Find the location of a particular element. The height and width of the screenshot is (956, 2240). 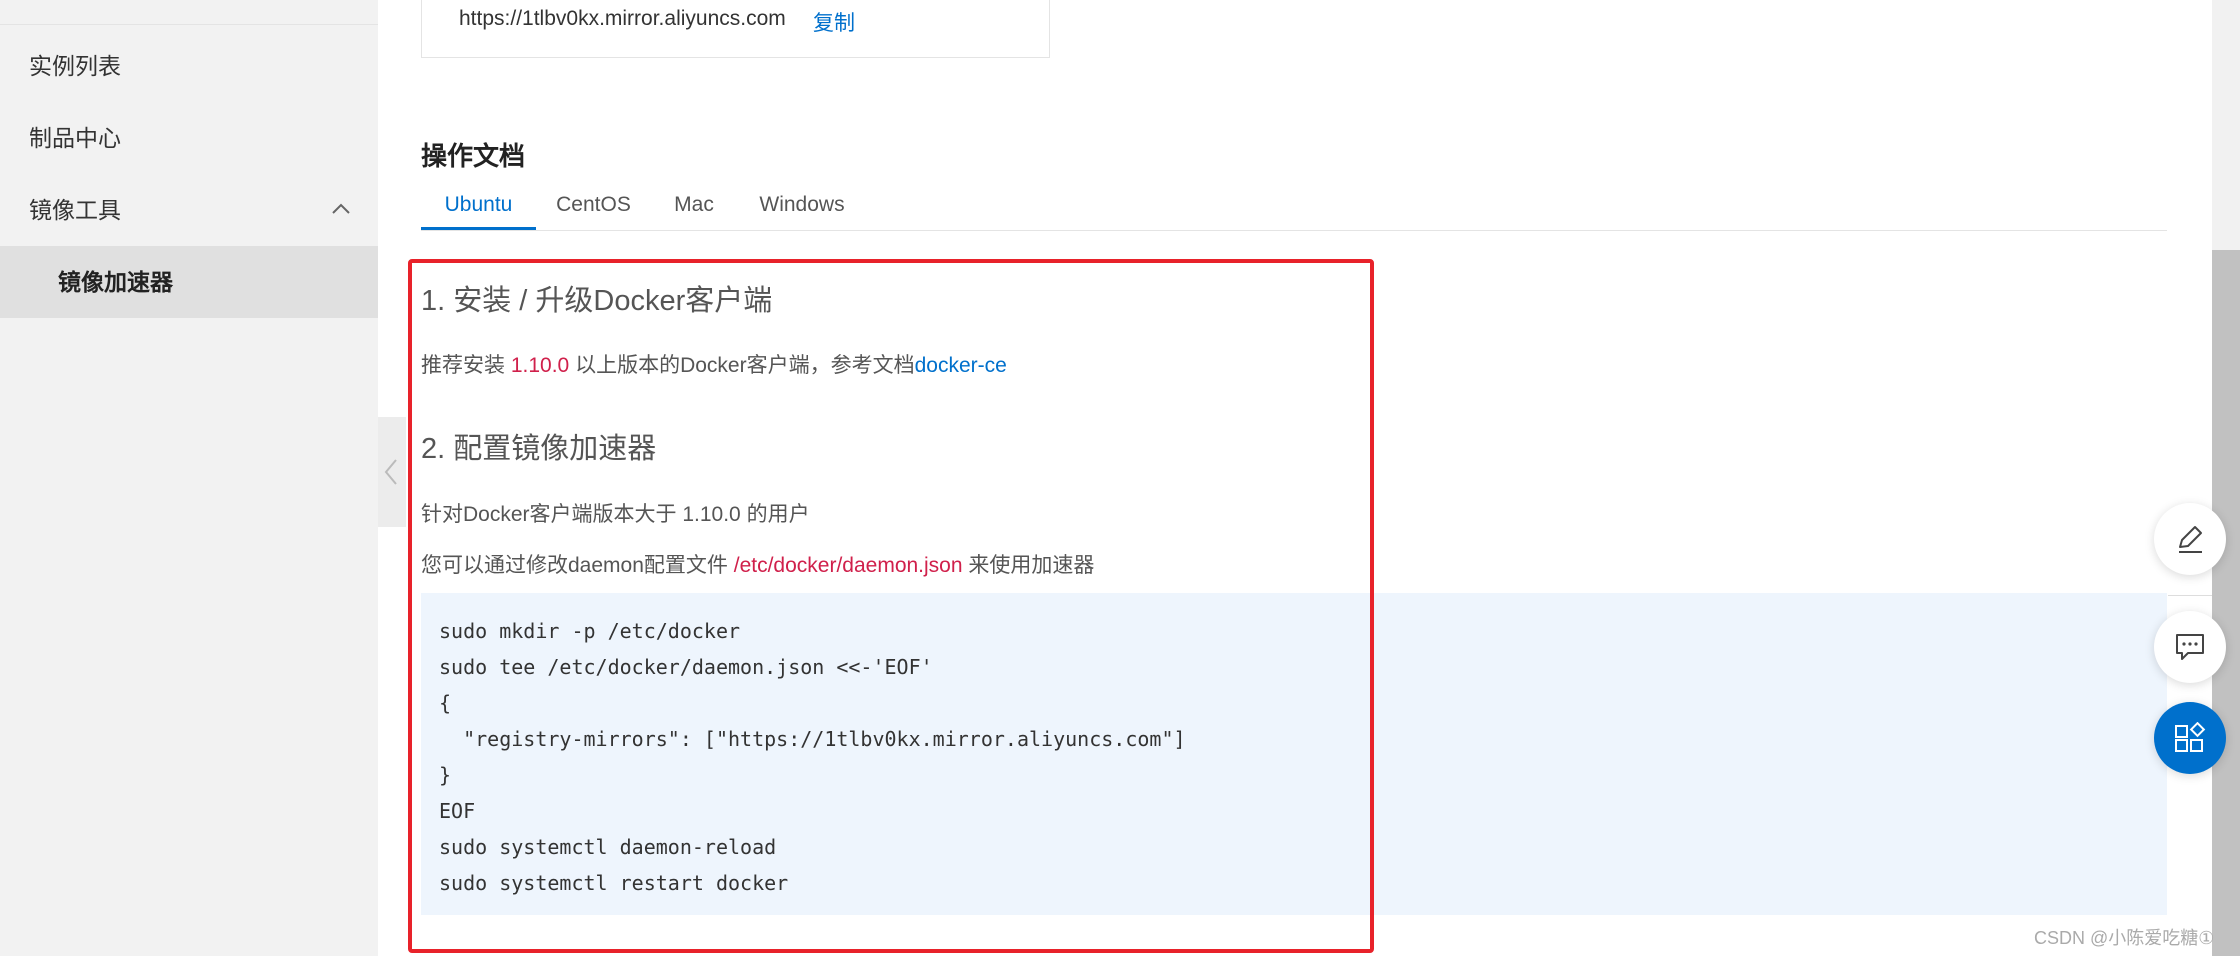

tab-centos: CentOS is located at coordinates (593, 207).